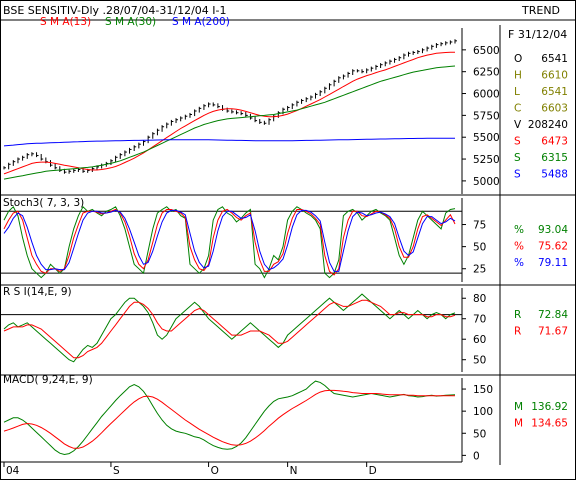 This screenshot has width=576, height=484. Describe the element at coordinates (479, 340) in the screenshot. I see `rsi-y-tick-label: 60` at that location.